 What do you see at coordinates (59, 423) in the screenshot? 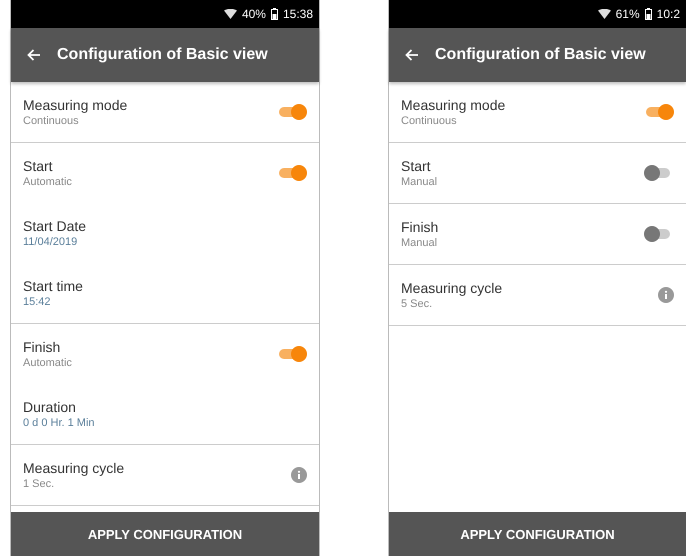
I see `setting-value: 0 d 0 Hr. 1 Min` at bounding box center [59, 423].